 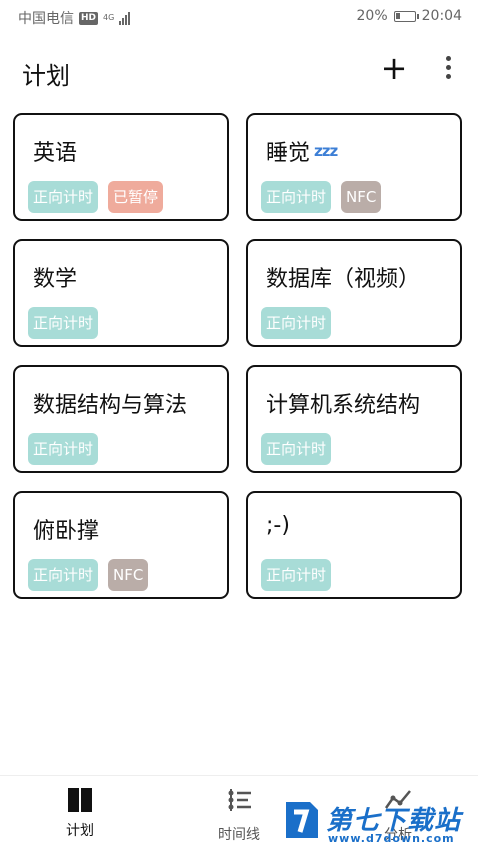 I want to click on plan-card: 计算机系统结构 正向计时, so click(x=354, y=419).